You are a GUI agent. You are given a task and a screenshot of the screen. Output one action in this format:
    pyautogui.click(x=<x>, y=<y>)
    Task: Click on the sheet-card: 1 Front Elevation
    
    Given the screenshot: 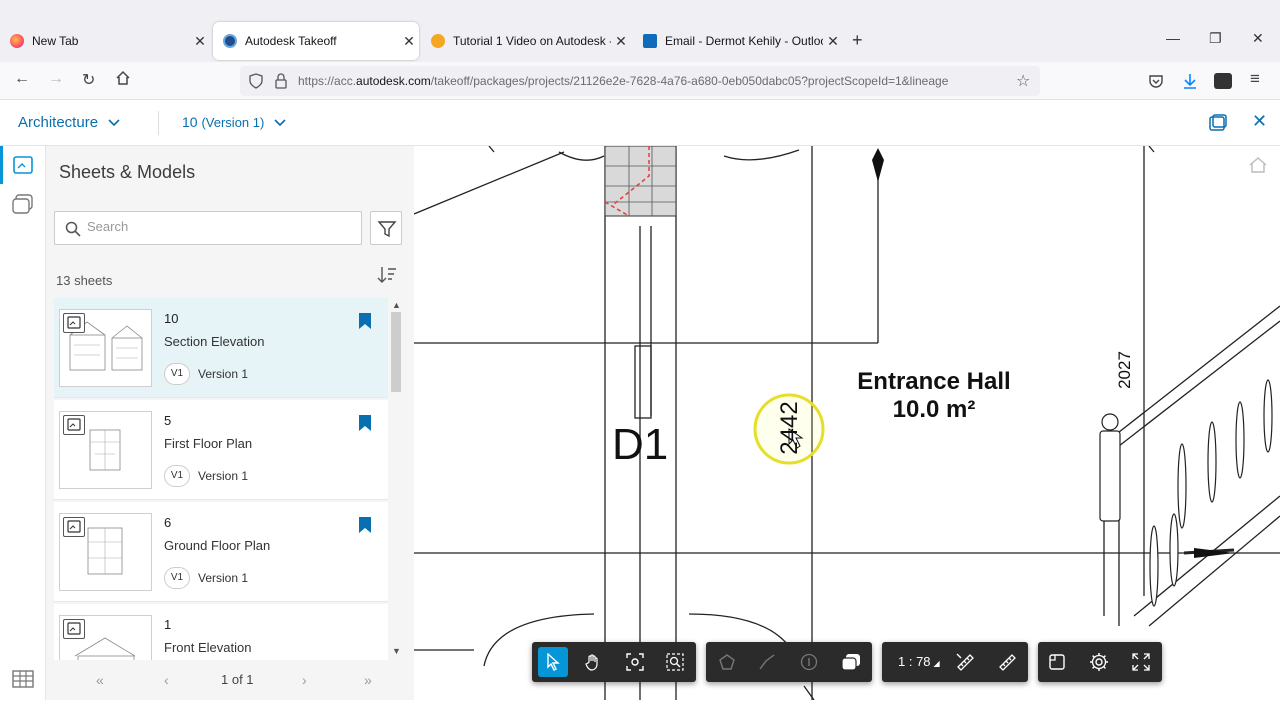 What is the action you would take?
    pyautogui.click(x=221, y=632)
    